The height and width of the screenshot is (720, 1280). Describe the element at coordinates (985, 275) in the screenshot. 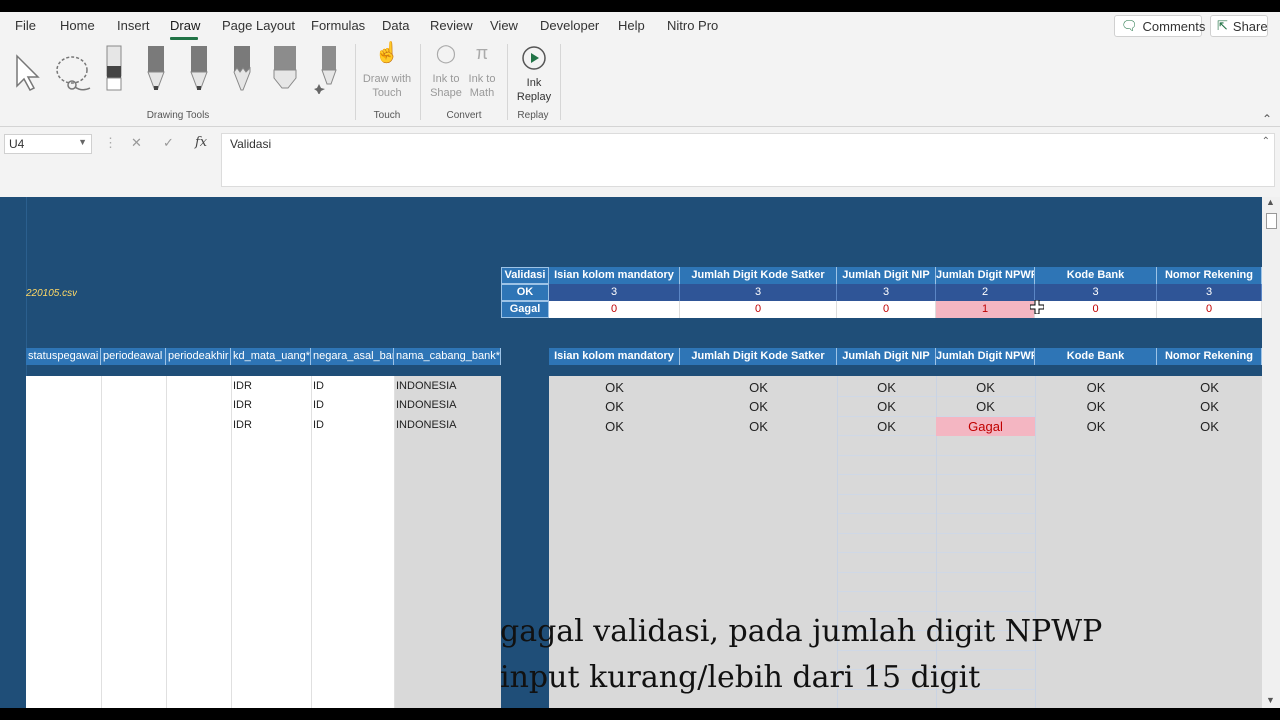

I see `summary-col-header: Jumlah Digit NPWP` at that location.